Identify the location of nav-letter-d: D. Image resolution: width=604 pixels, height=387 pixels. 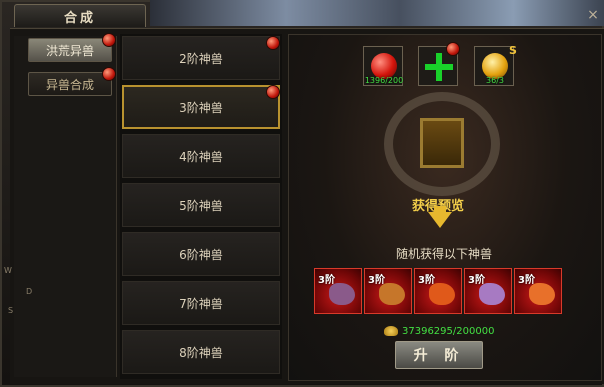
(29, 291).